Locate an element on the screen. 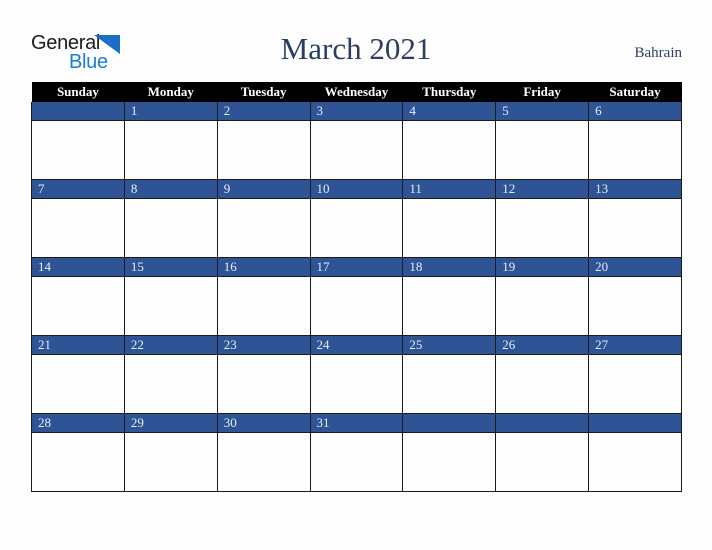  weekday-header-tuesday: Tuesday is located at coordinates (264, 92).